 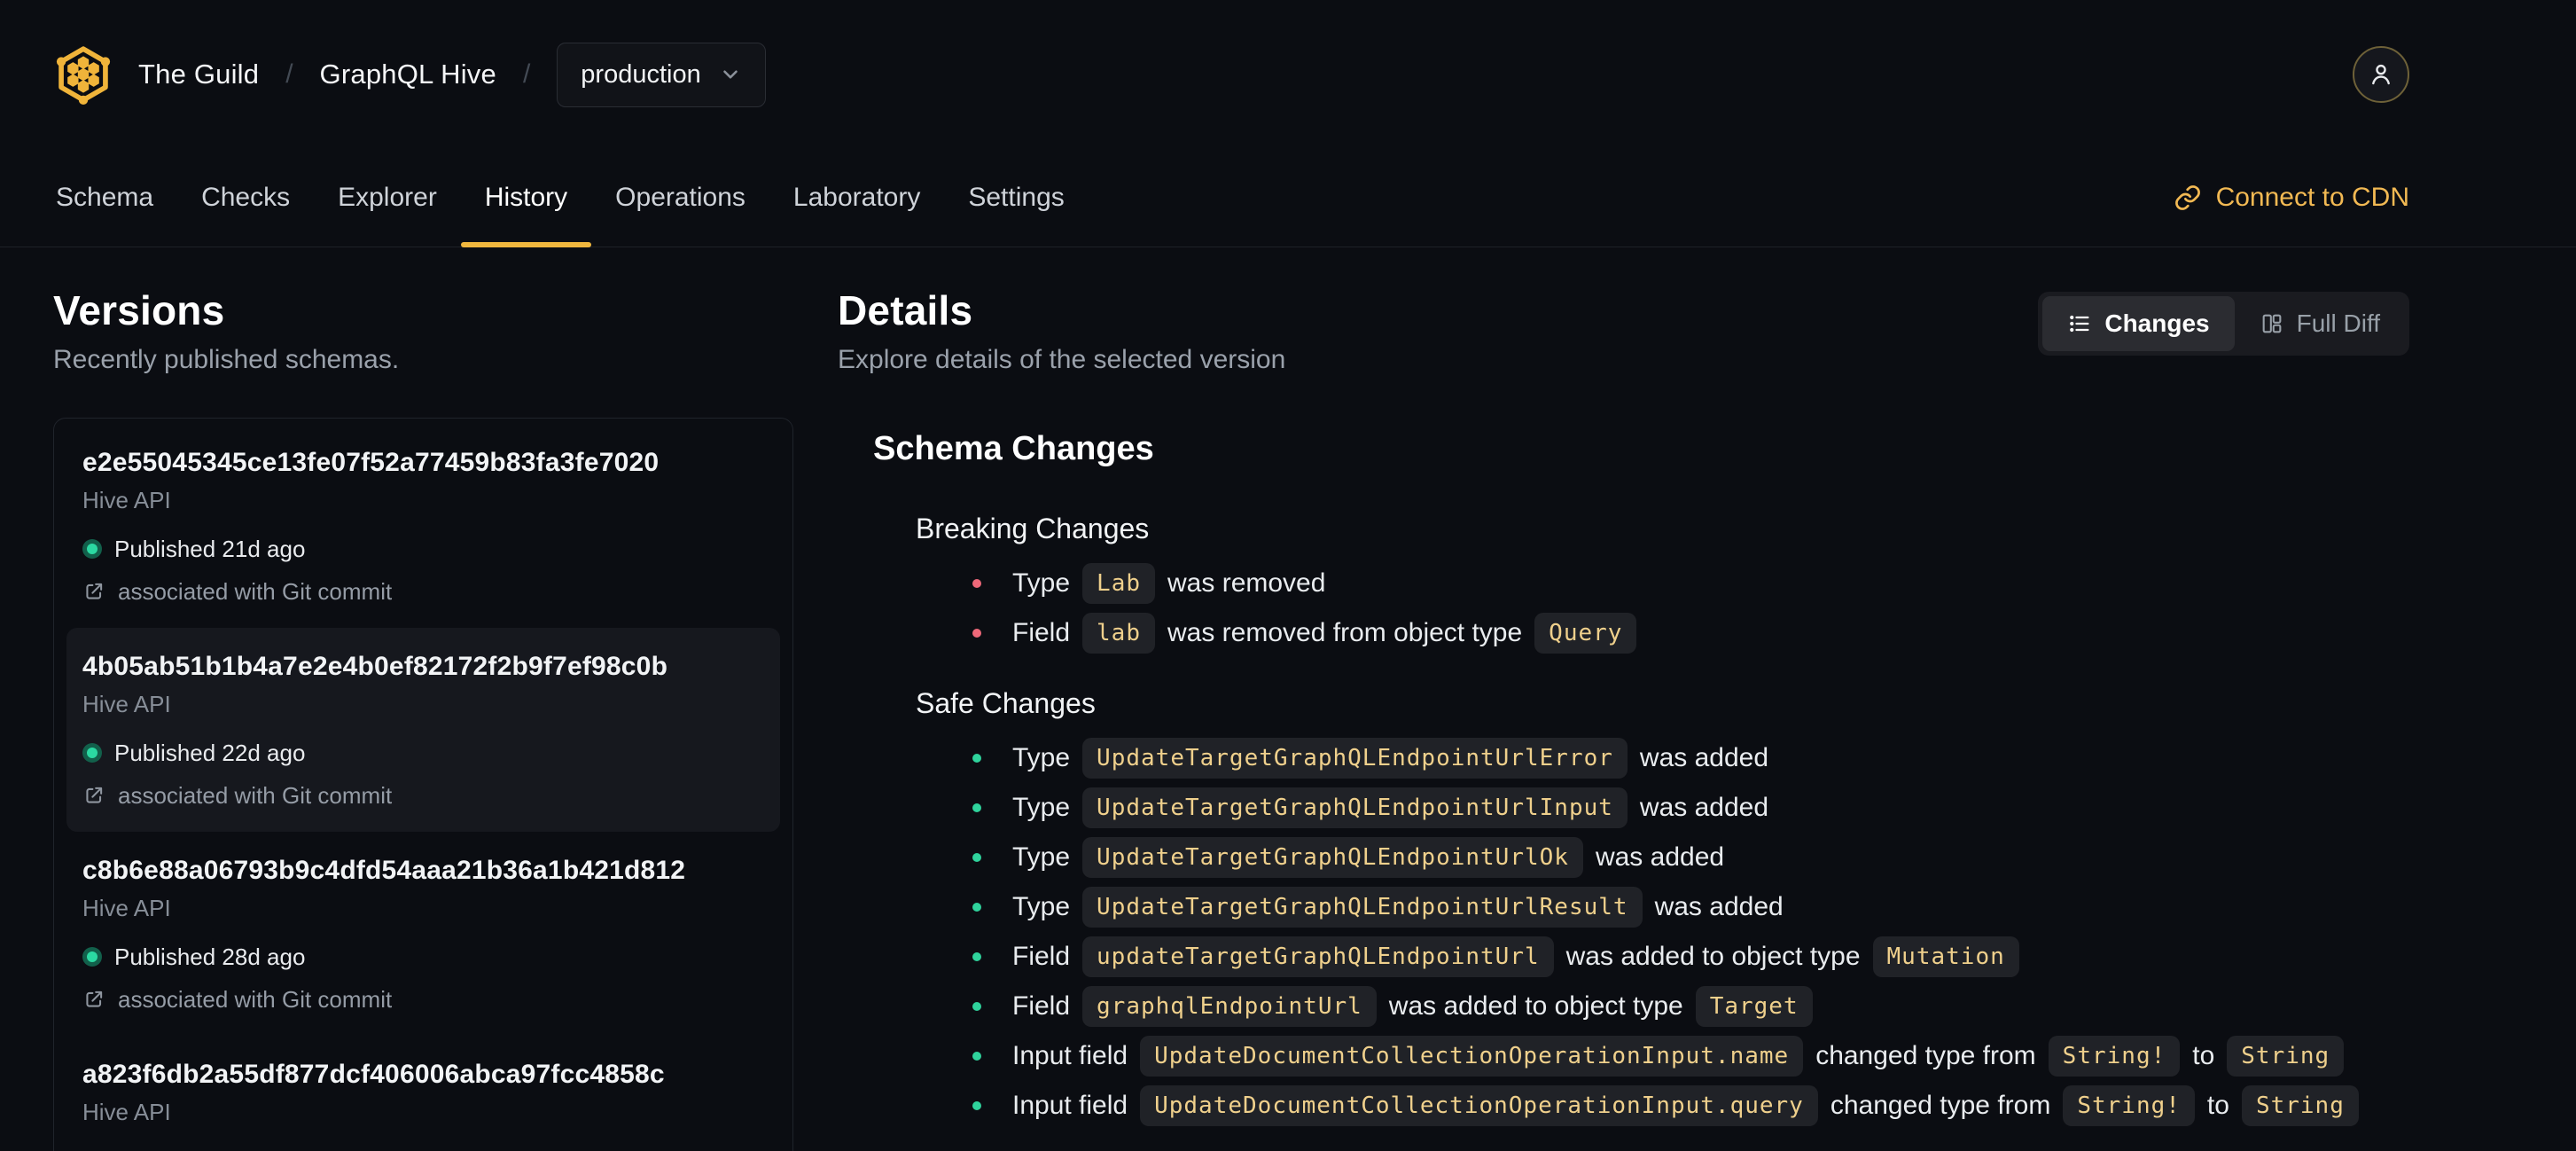 I want to click on change-text: was removed from object type, so click(x=1345, y=632).